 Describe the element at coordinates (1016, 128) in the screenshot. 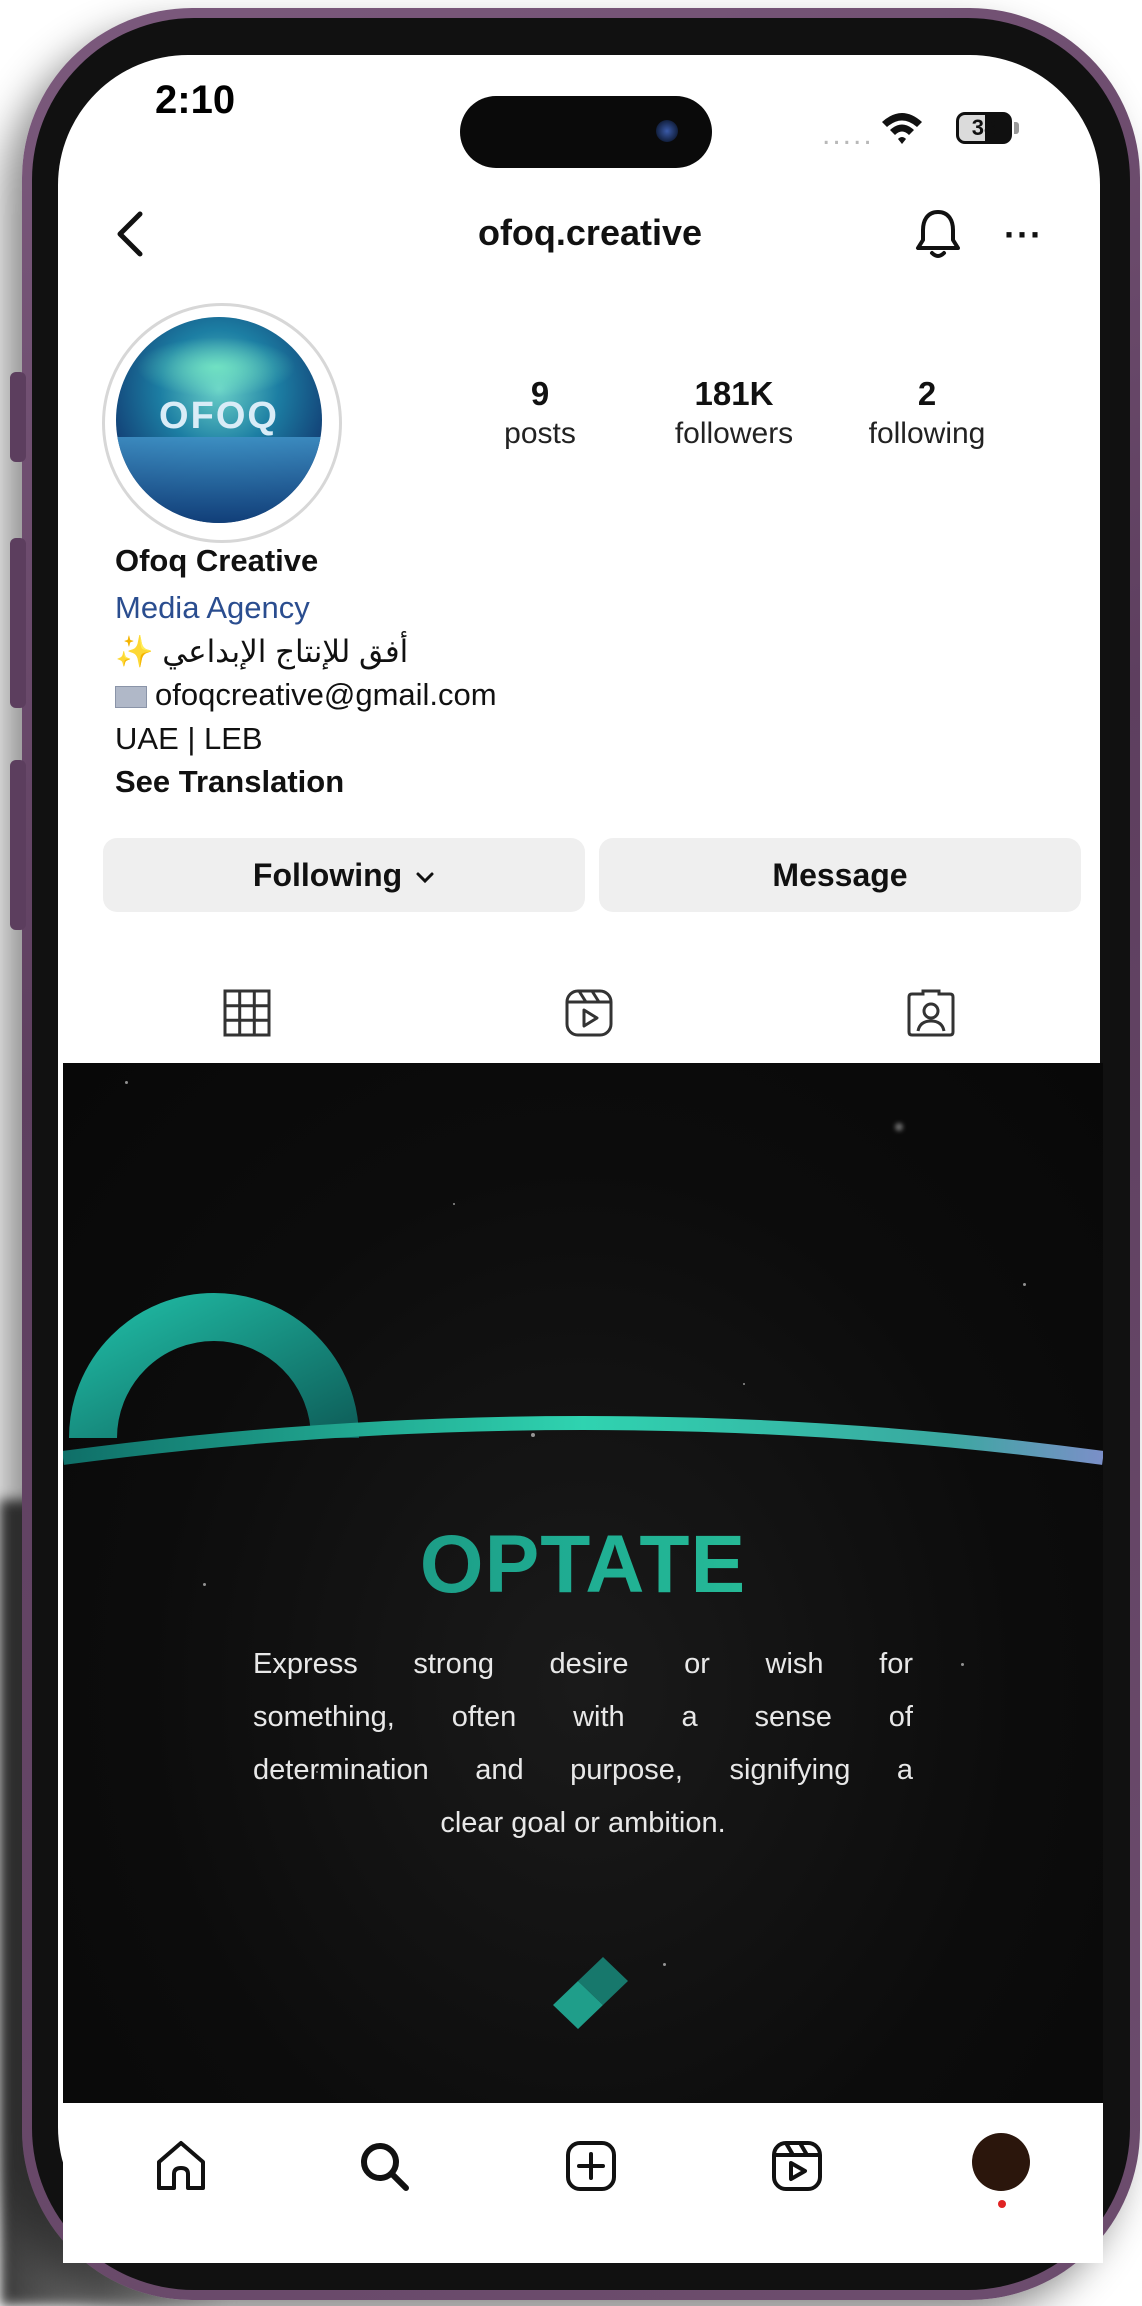

I see `battery-cap` at that location.